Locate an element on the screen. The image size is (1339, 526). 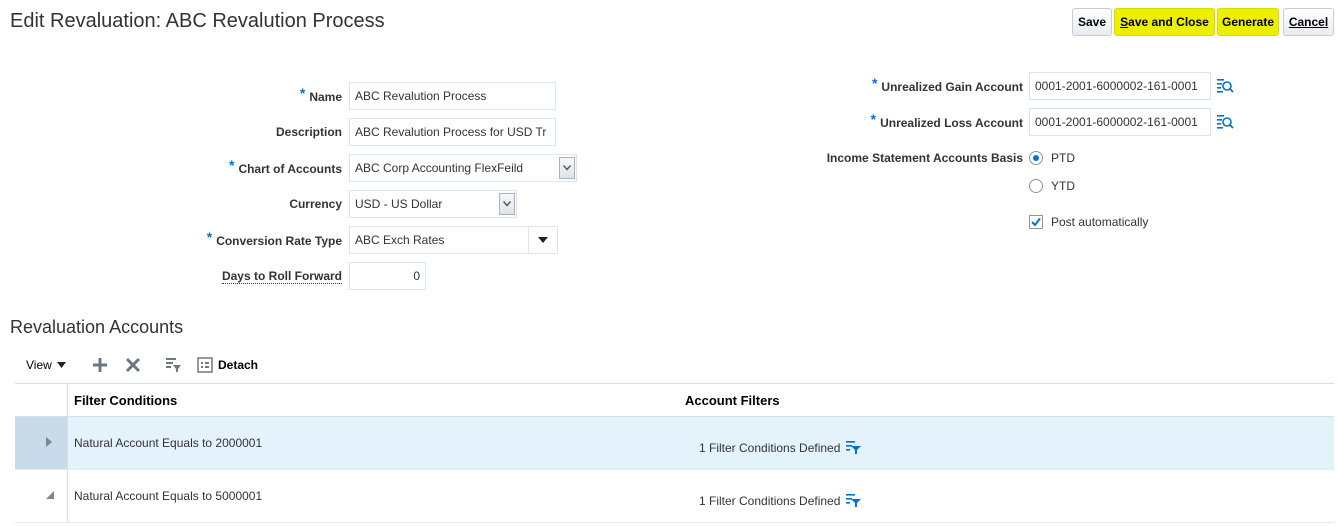
unrealized-loss-account-label-text: Unrealized Loss Account is located at coordinates (951, 123).